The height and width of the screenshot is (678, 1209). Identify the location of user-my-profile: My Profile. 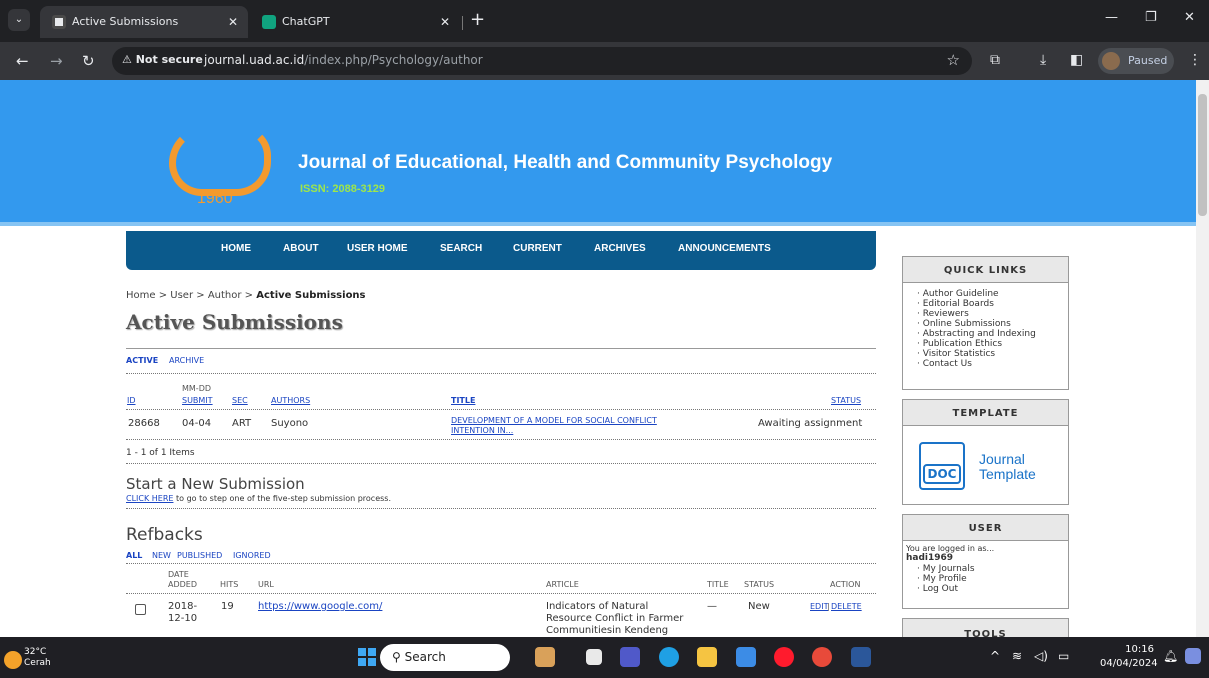
(992, 579).